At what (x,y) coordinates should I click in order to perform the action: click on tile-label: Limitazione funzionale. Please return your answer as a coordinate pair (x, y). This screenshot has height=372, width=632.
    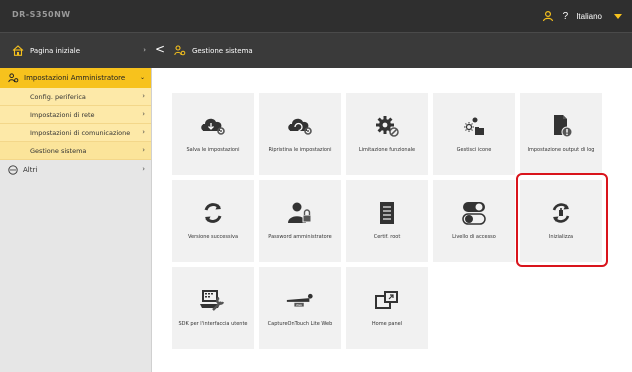
    Looking at the image, I should click on (387, 150).